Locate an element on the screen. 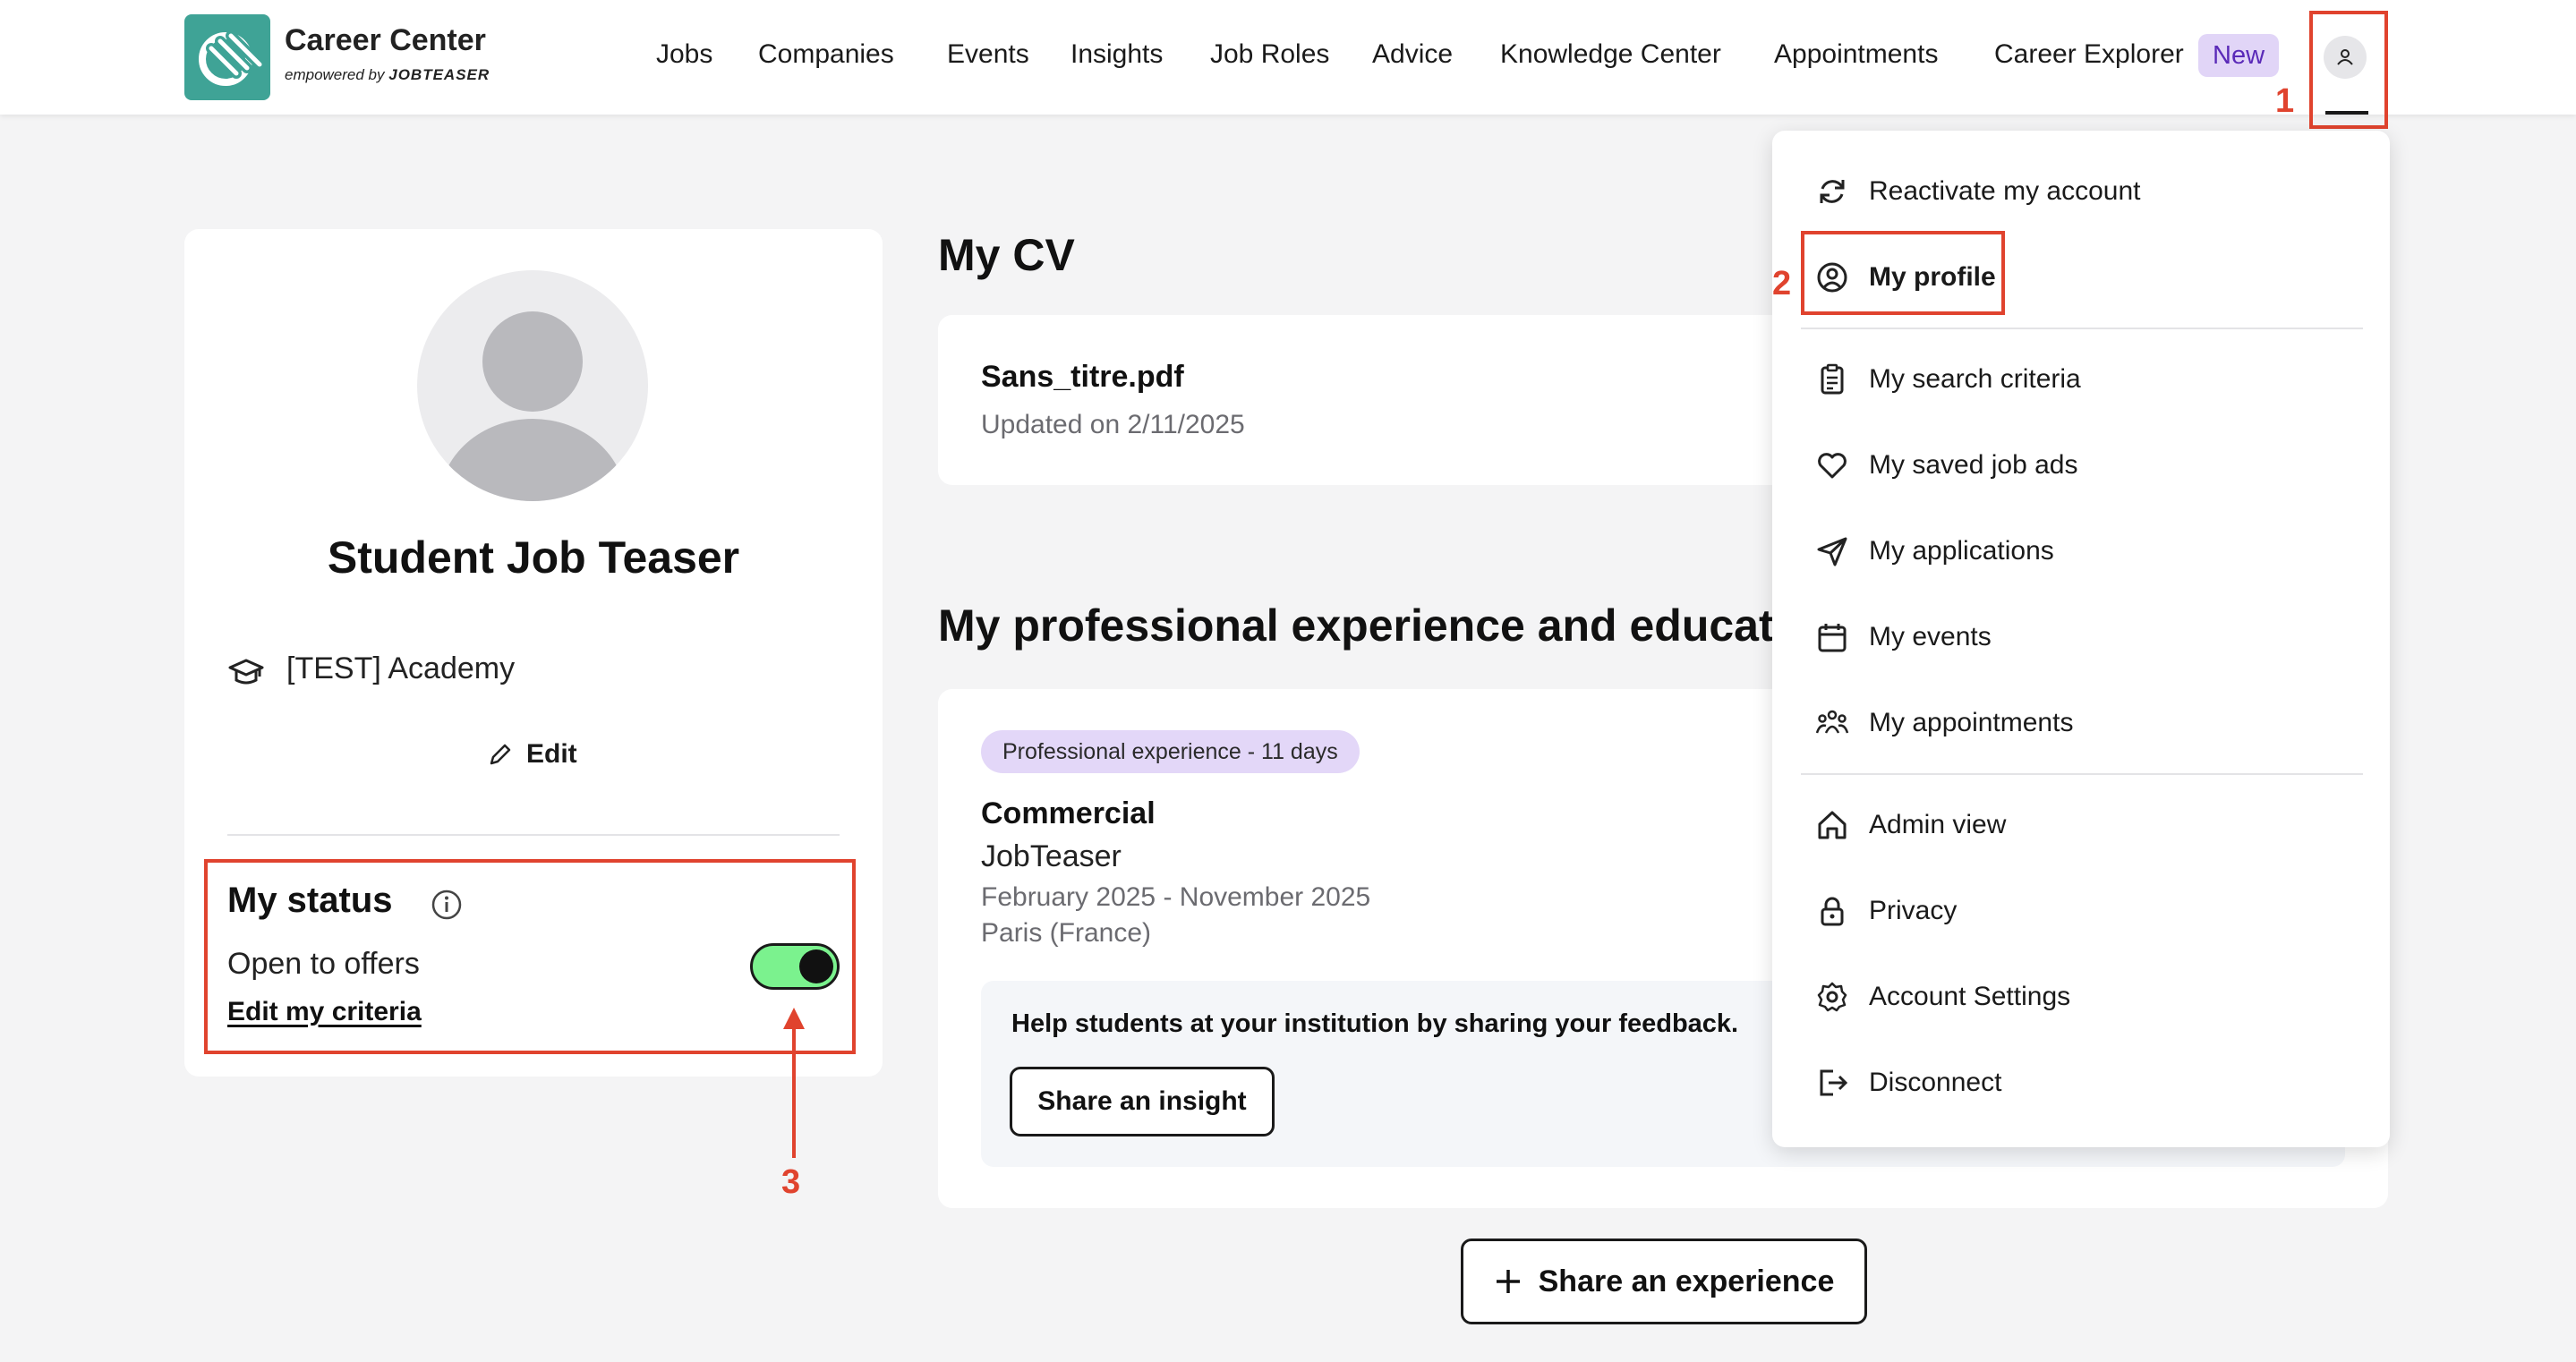 The image size is (2576, 1362). menu-item-appointments: My appointments is located at coordinates (1944, 723).